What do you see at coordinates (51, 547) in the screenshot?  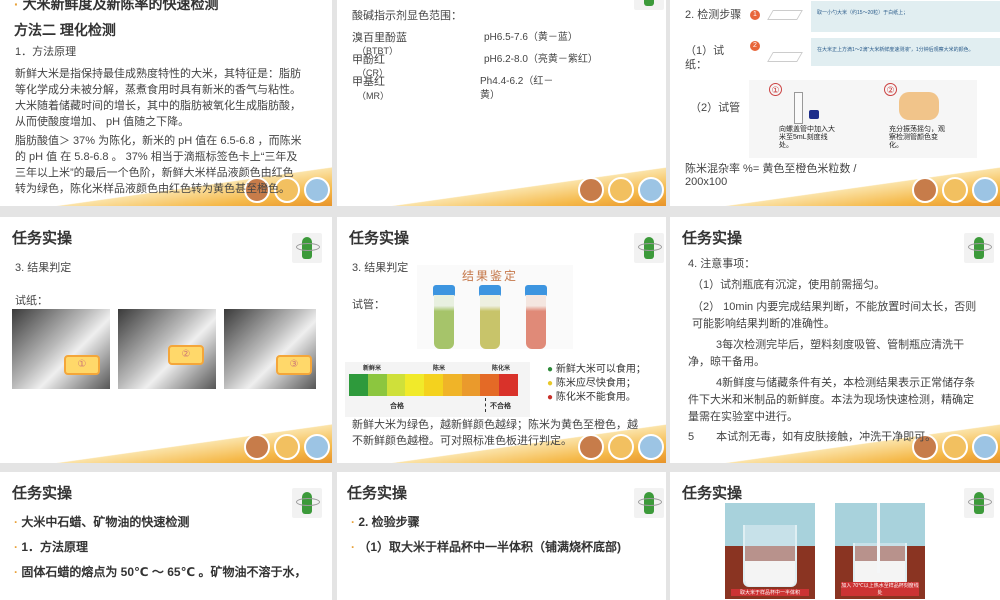 I see `bullet-item: · 1．方法原理` at bounding box center [51, 547].